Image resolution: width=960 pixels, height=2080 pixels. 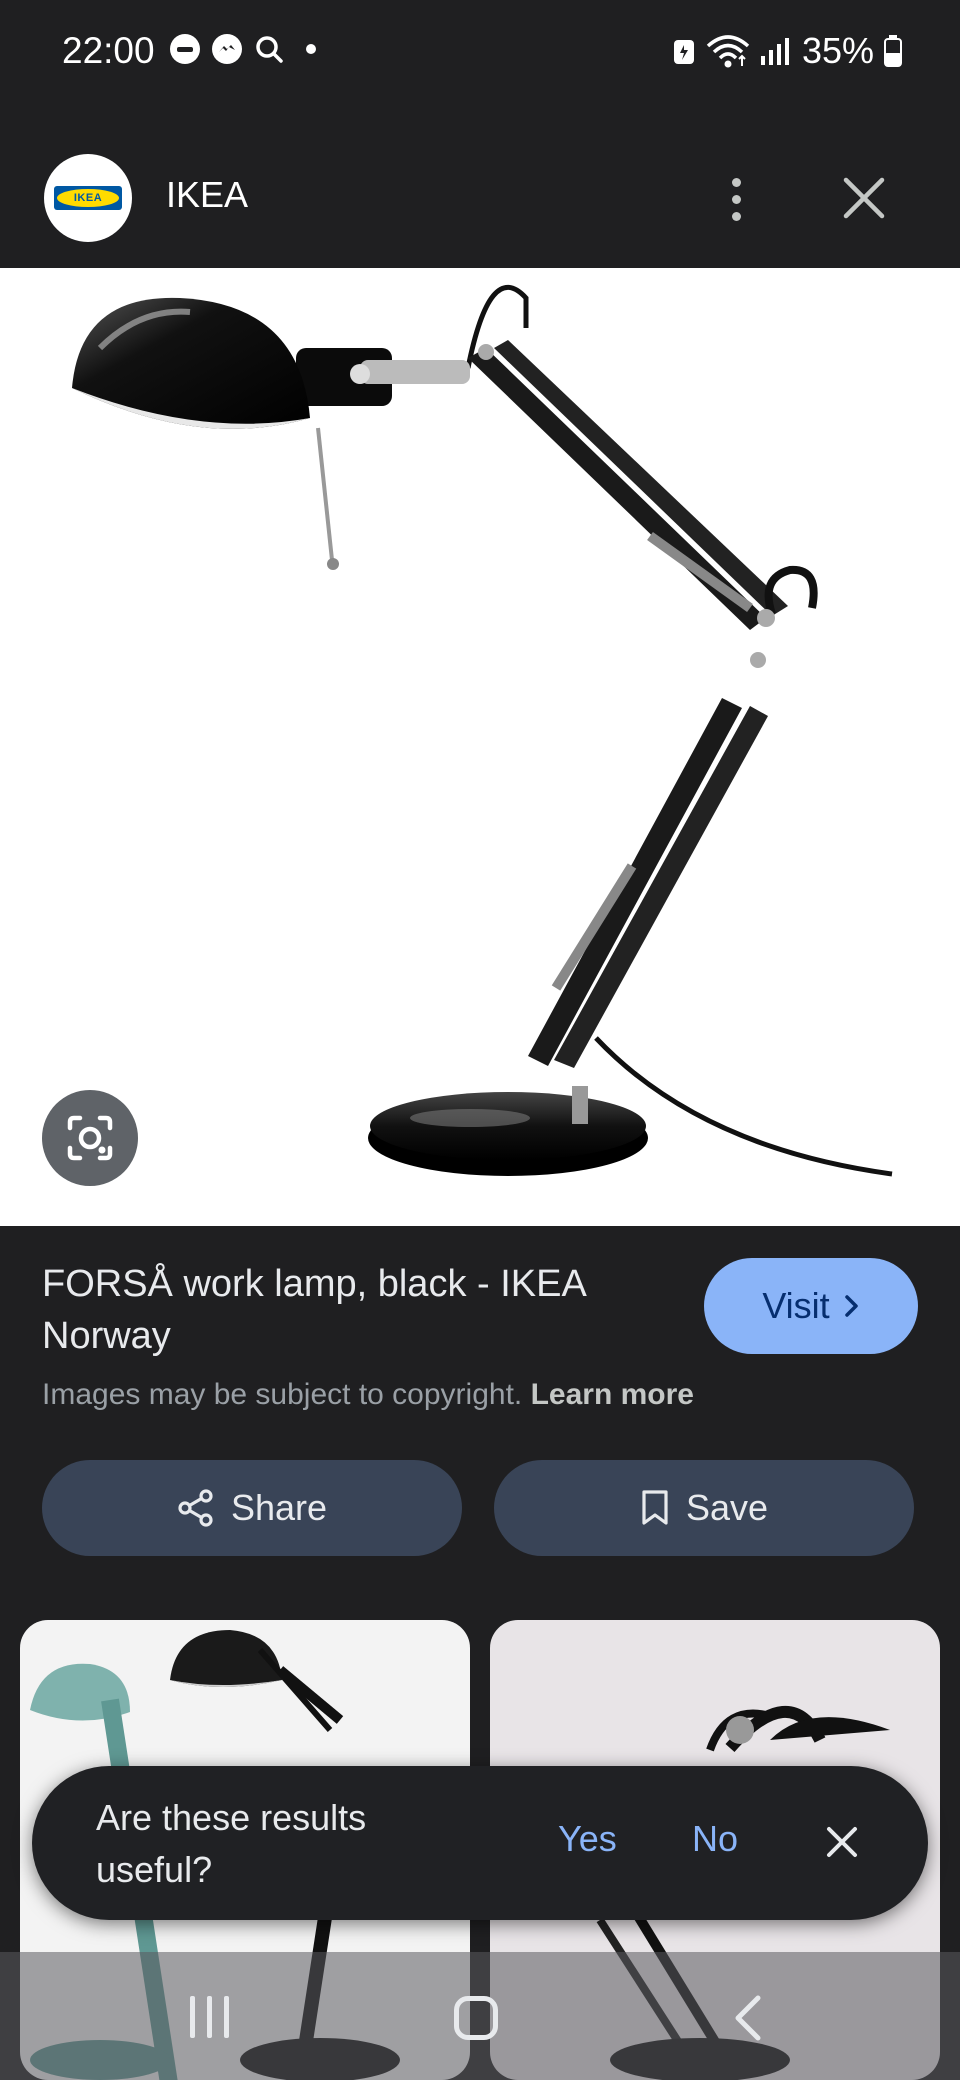 What do you see at coordinates (195, 1508) in the screenshot?
I see `share-icon` at bounding box center [195, 1508].